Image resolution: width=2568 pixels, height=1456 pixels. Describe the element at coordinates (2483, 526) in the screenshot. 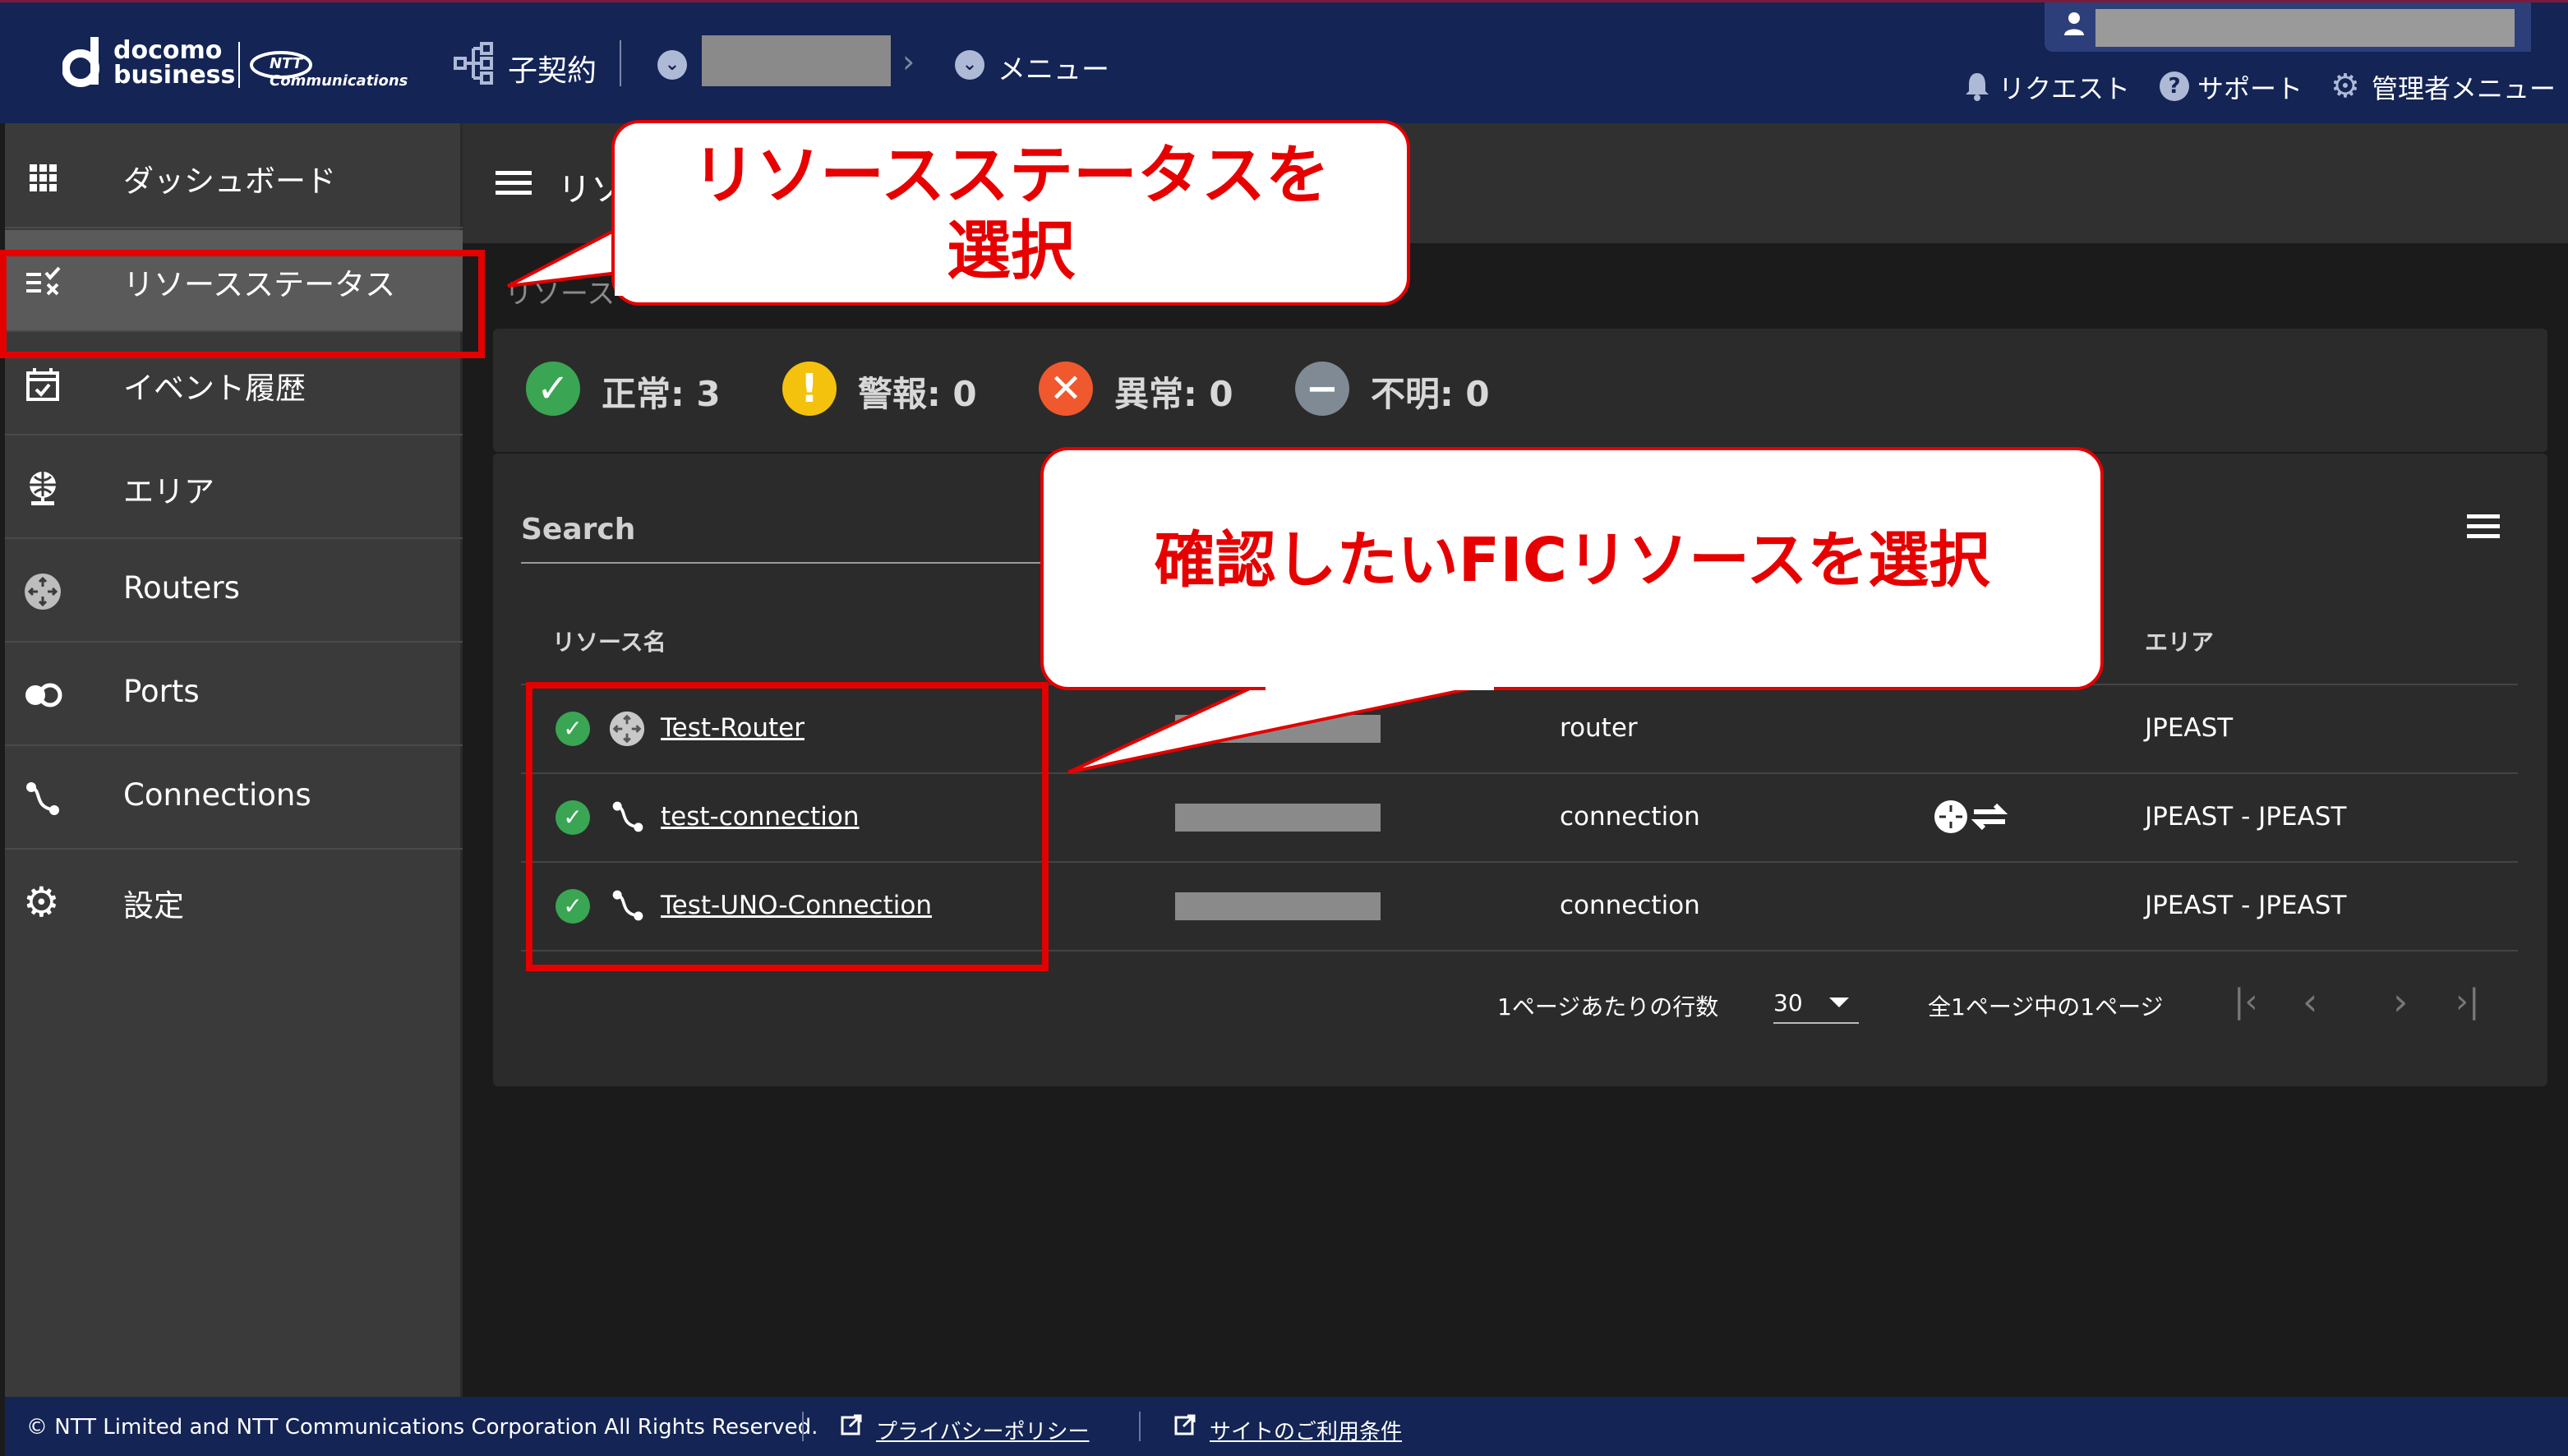

I see `table-menu-icon` at that location.